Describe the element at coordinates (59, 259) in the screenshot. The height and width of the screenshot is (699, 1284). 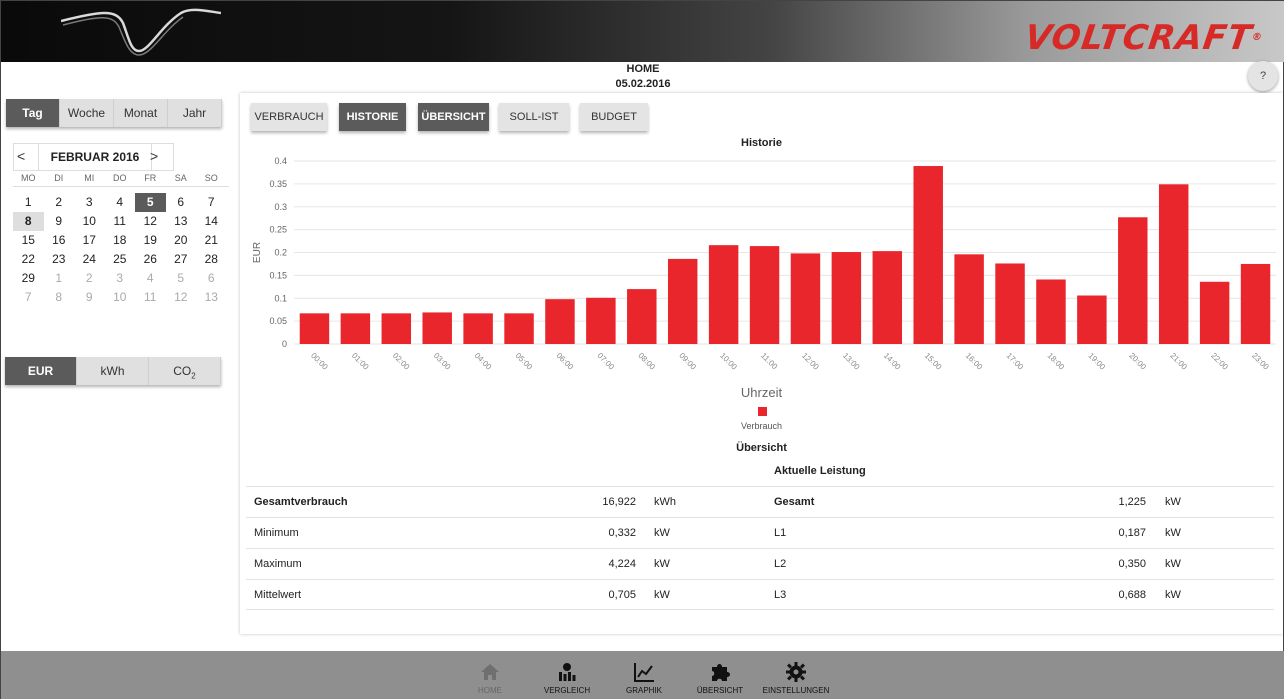
I see `calendar-day: 23` at that location.